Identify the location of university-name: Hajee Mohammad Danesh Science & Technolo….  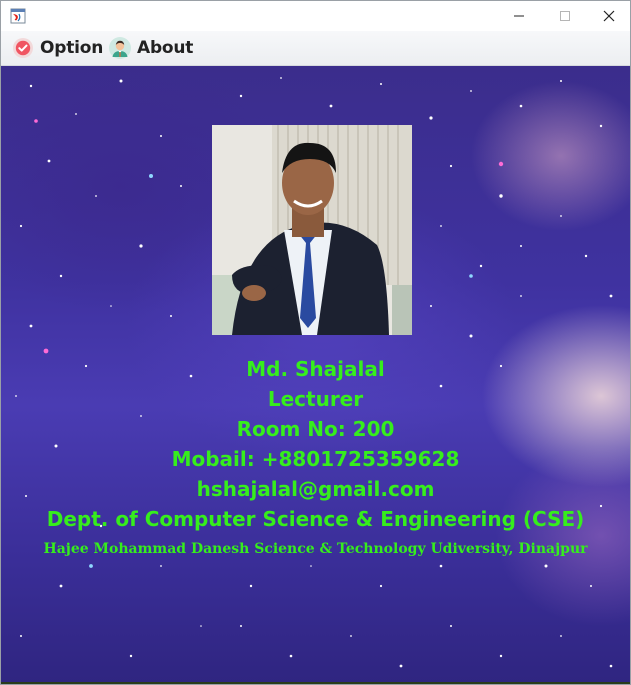
(315, 549).